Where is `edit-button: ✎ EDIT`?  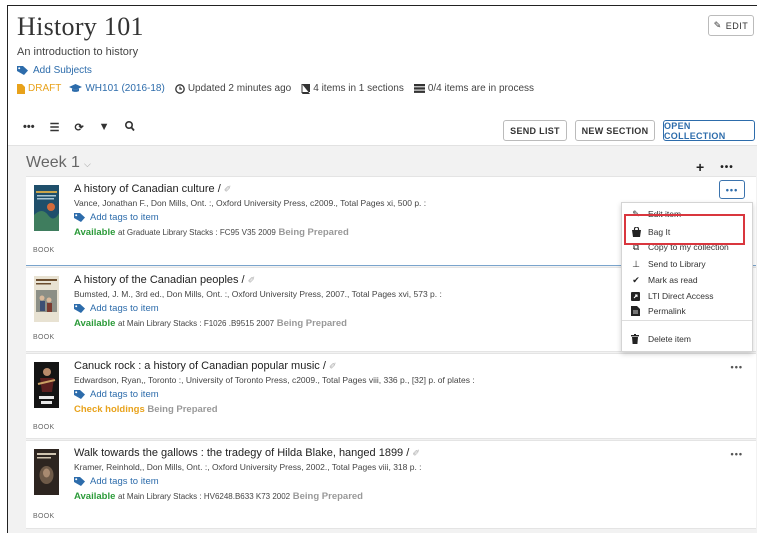
edit-button: ✎ EDIT is located at coordinates (731, 25).